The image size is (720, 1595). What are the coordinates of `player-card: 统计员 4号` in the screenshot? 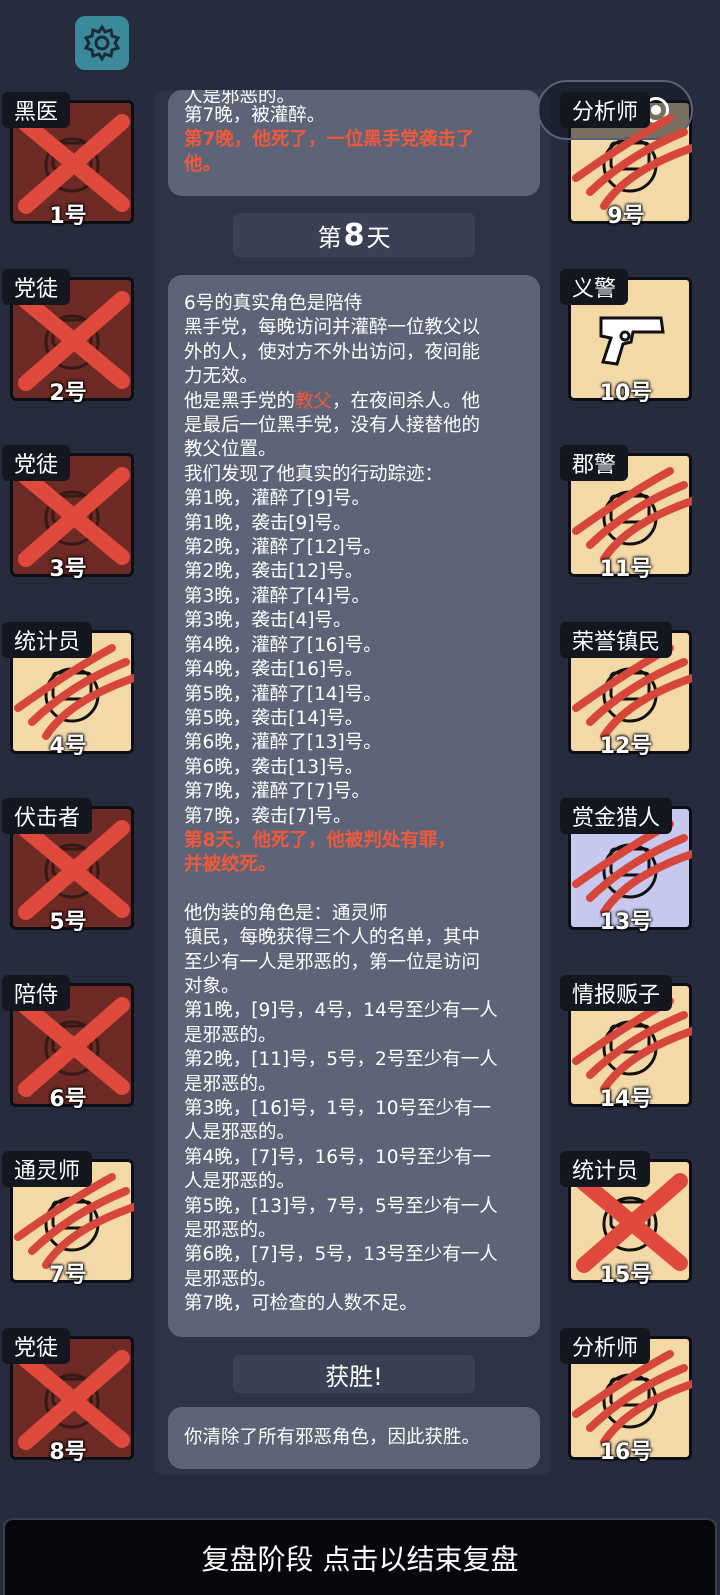 It's located at (68, 690).